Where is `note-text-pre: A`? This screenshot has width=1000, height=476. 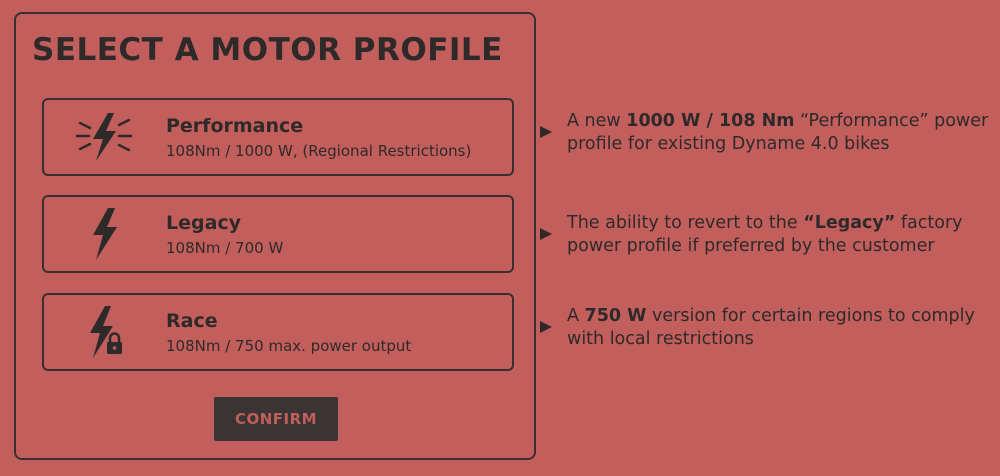
note-text-pre: A is located at coordinates (576, 316).